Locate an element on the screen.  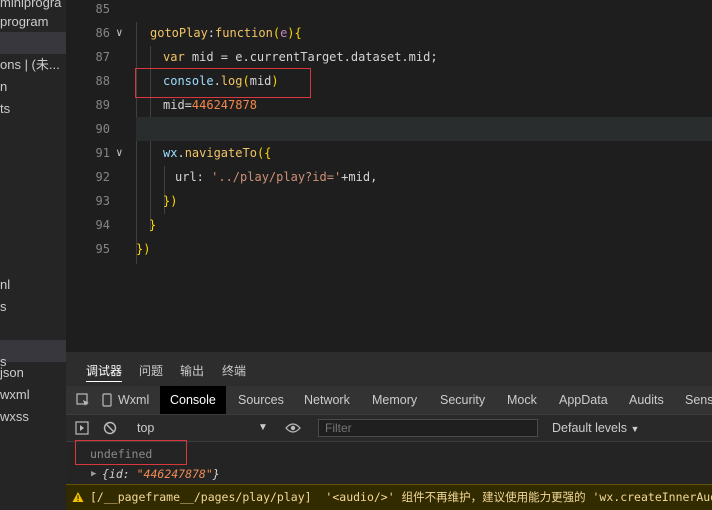
sidebar-item-label: wxss is located at coordinates (14, 416).